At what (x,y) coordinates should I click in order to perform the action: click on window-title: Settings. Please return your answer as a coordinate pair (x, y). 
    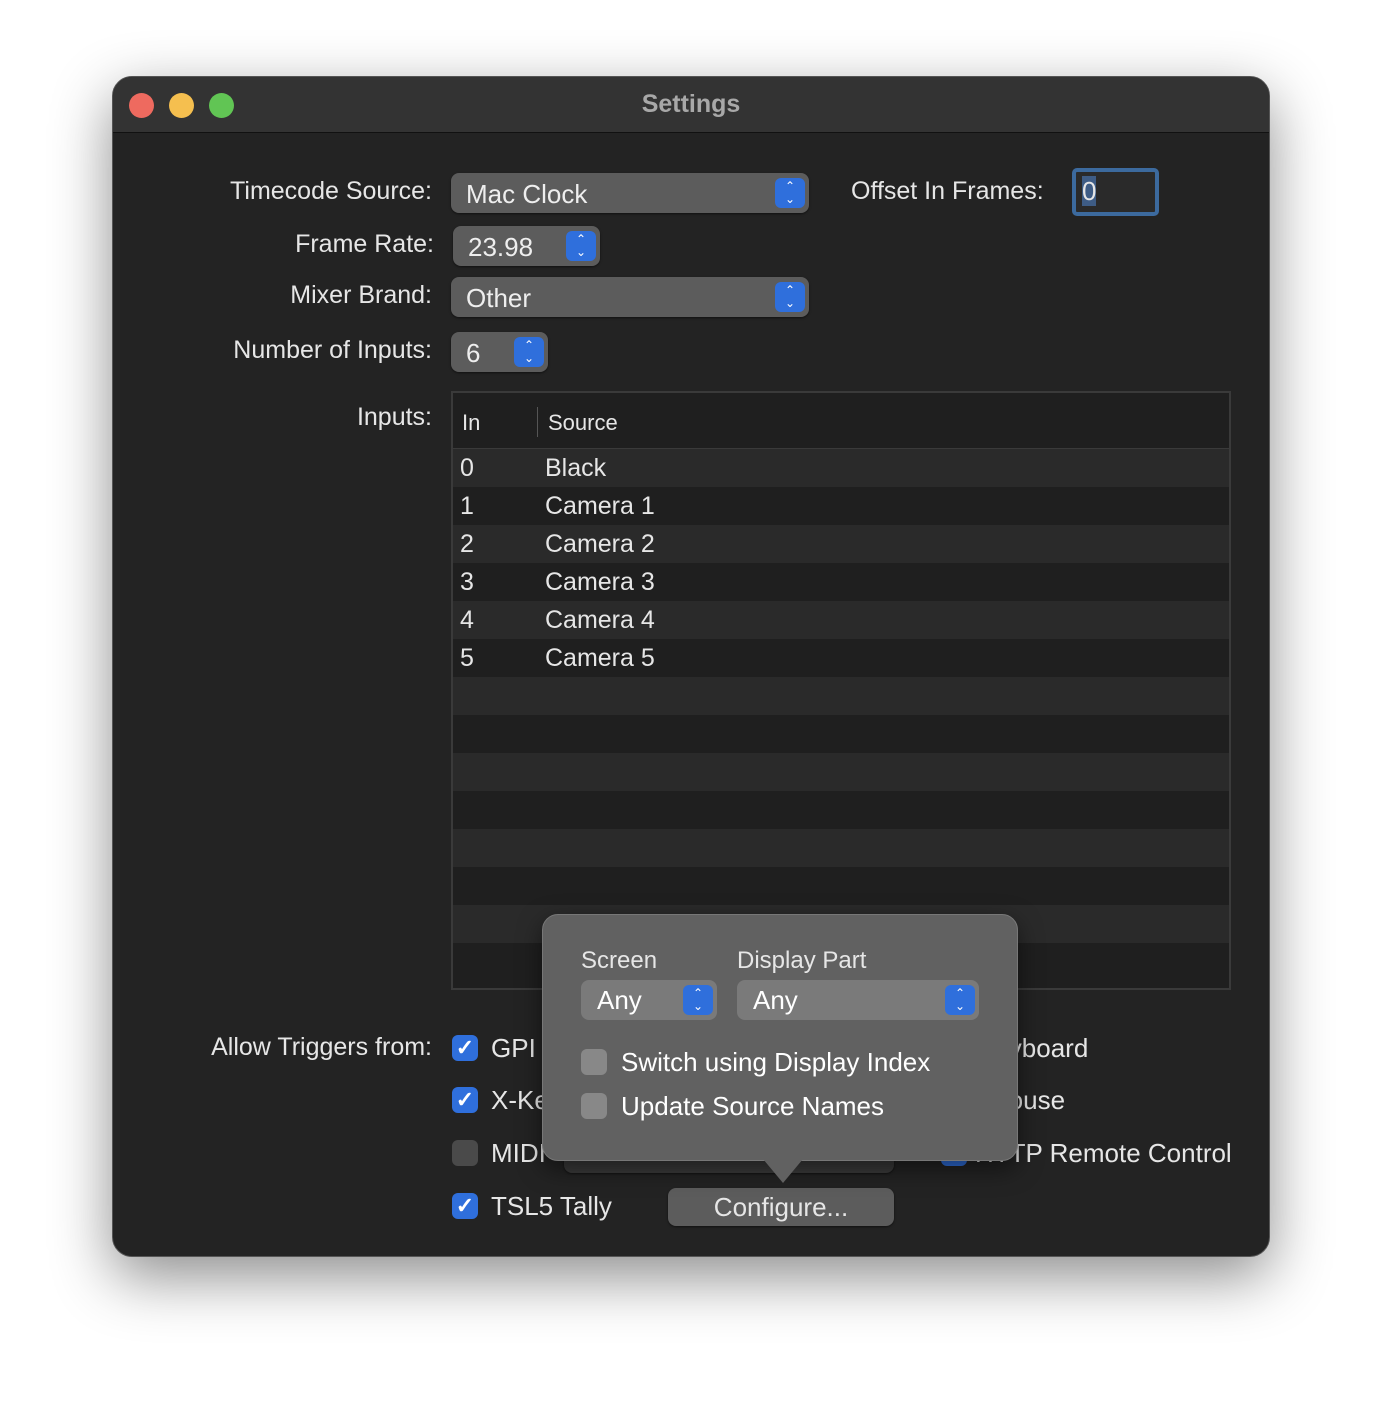
    Looking at the image, I should click on (691, 104).